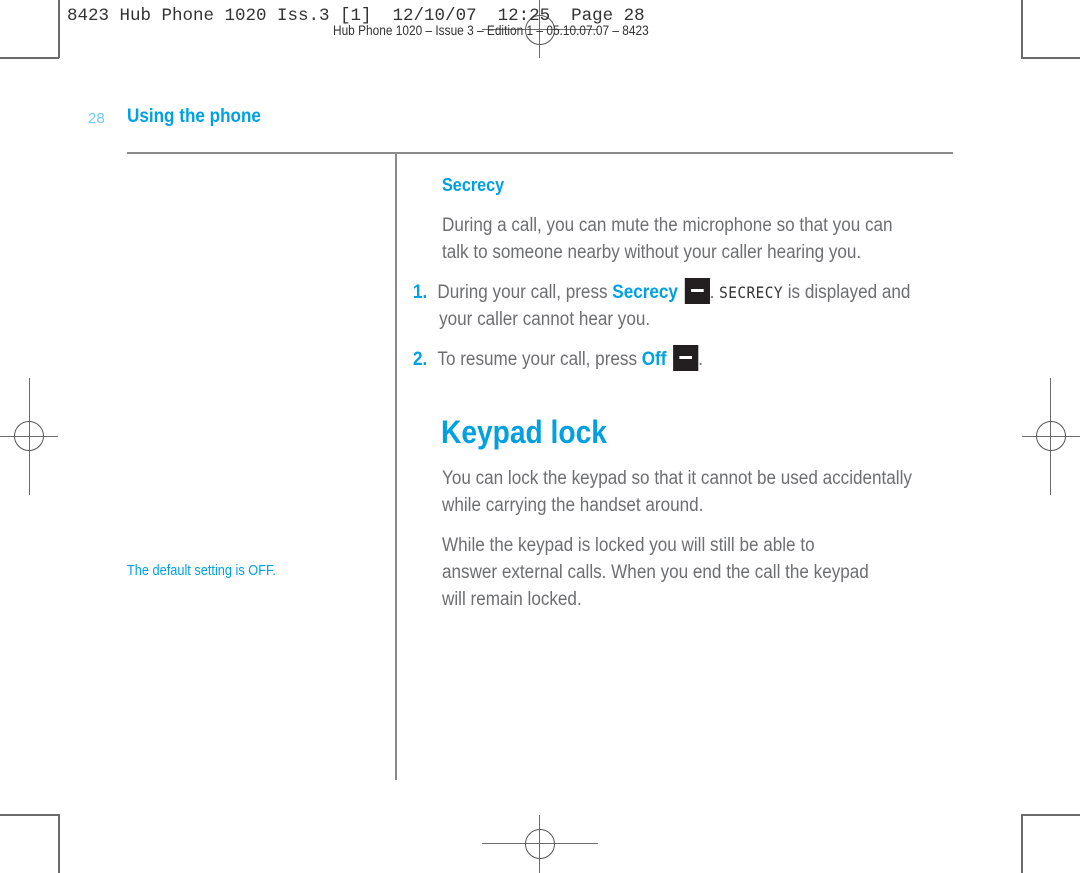 This screenshot has width=1080, height=873. I want to click on secrecy-step-2: 2. To resume your call, press Off ., so click(558, 359).